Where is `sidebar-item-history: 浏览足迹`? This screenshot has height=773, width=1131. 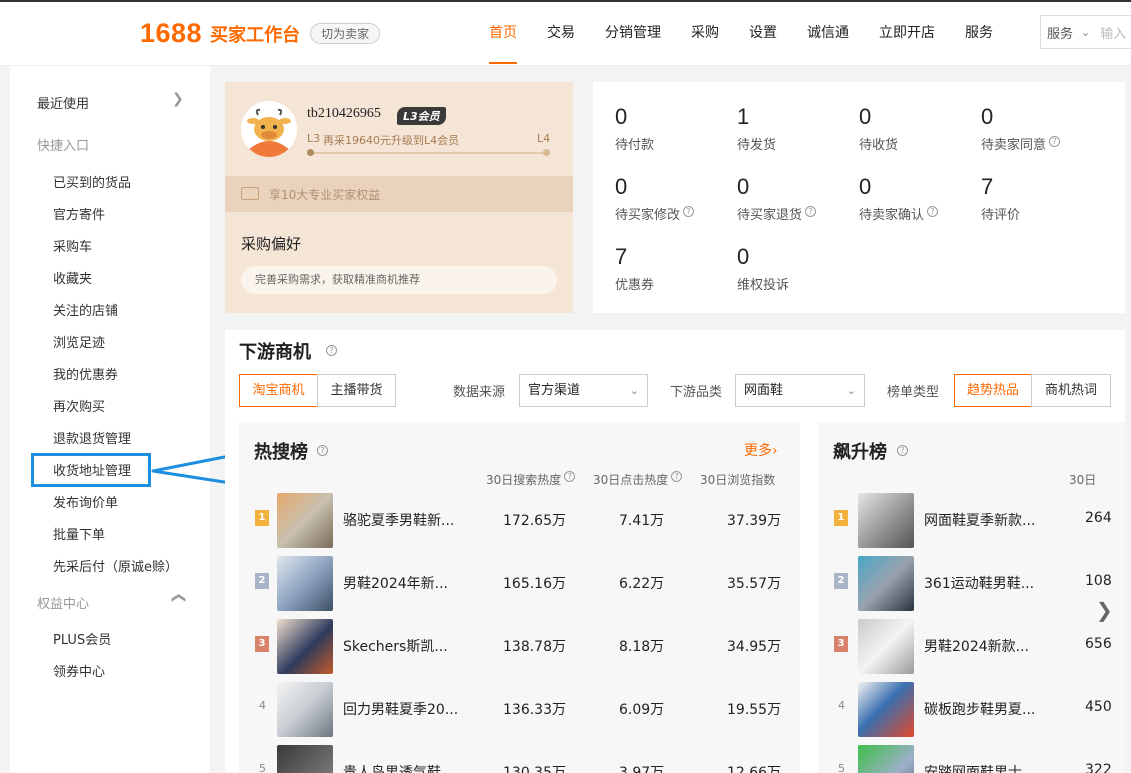
sidebar-item-history: 浏览足迹 is located at coordinates (79, 341).